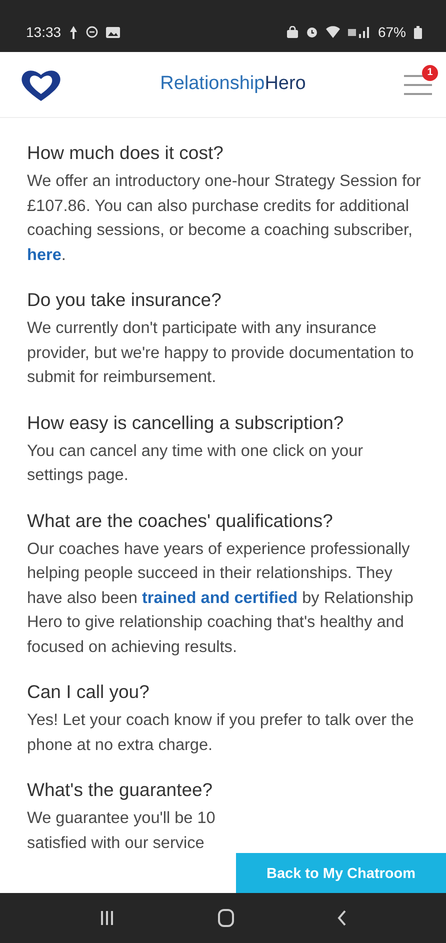 This screenshot has height=943, width=446. I want to click on battery-percent: 67%, so click(392, 32).